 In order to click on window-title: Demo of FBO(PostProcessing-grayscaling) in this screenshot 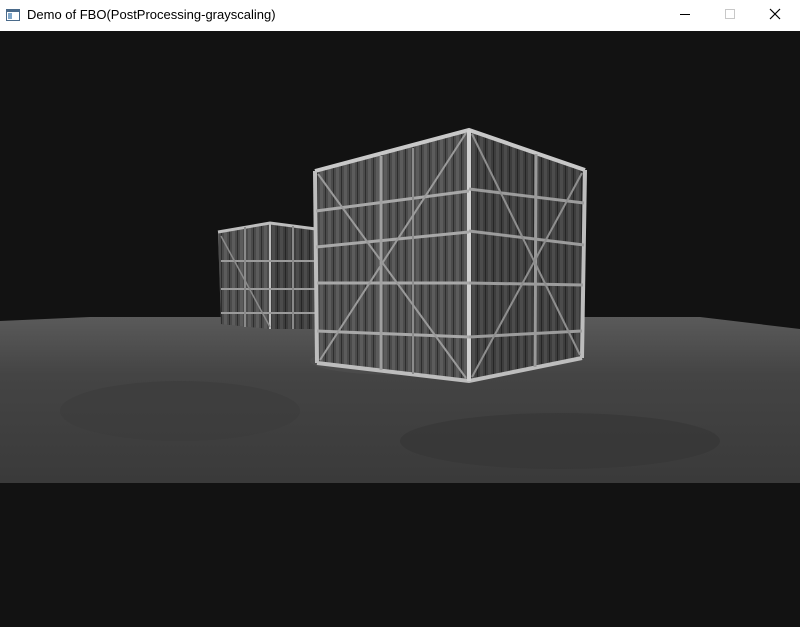, I will do `click(151, 14)`.